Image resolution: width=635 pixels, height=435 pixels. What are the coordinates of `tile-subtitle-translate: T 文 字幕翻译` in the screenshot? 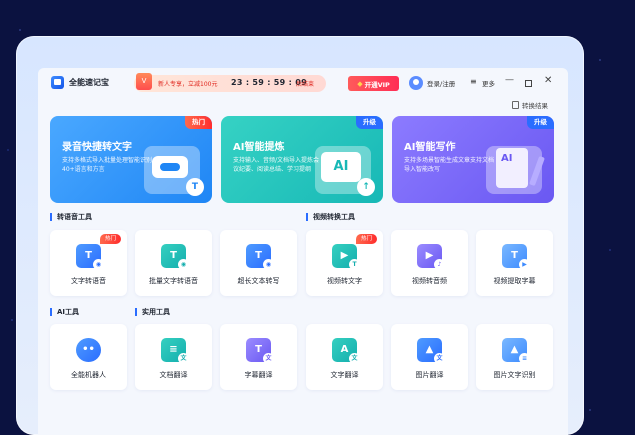 It's located at (258, 357).